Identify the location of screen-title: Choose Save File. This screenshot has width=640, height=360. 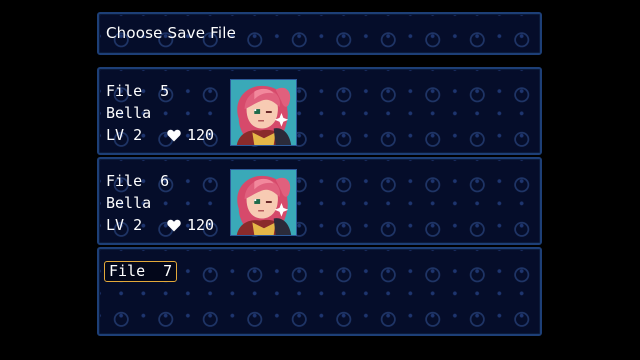
(171, 33).